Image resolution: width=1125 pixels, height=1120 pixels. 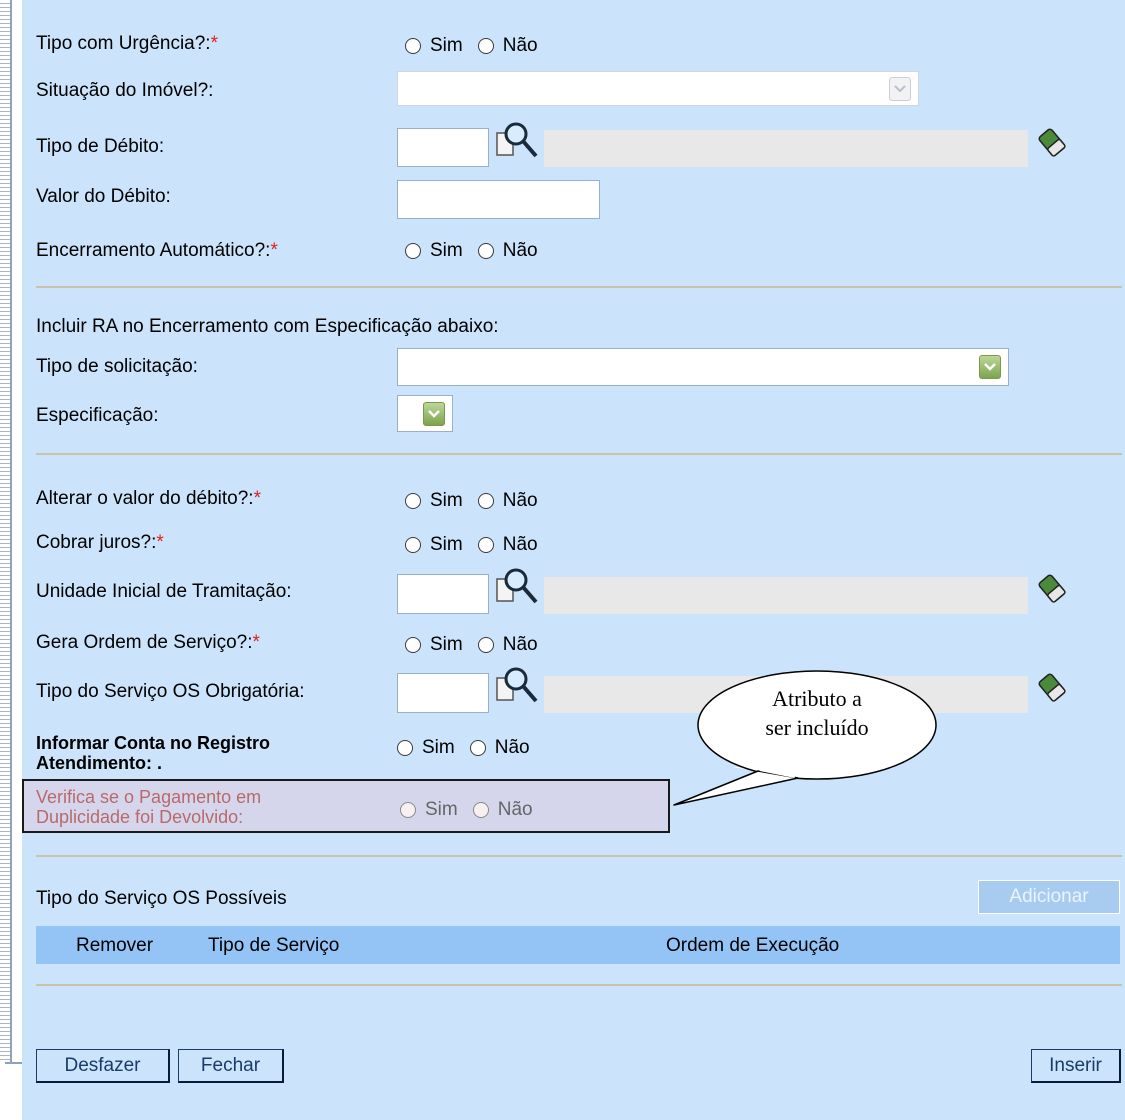 I want to click on radio-group-verifica-pagamento: Sim Não, so click(x=474, y=810).